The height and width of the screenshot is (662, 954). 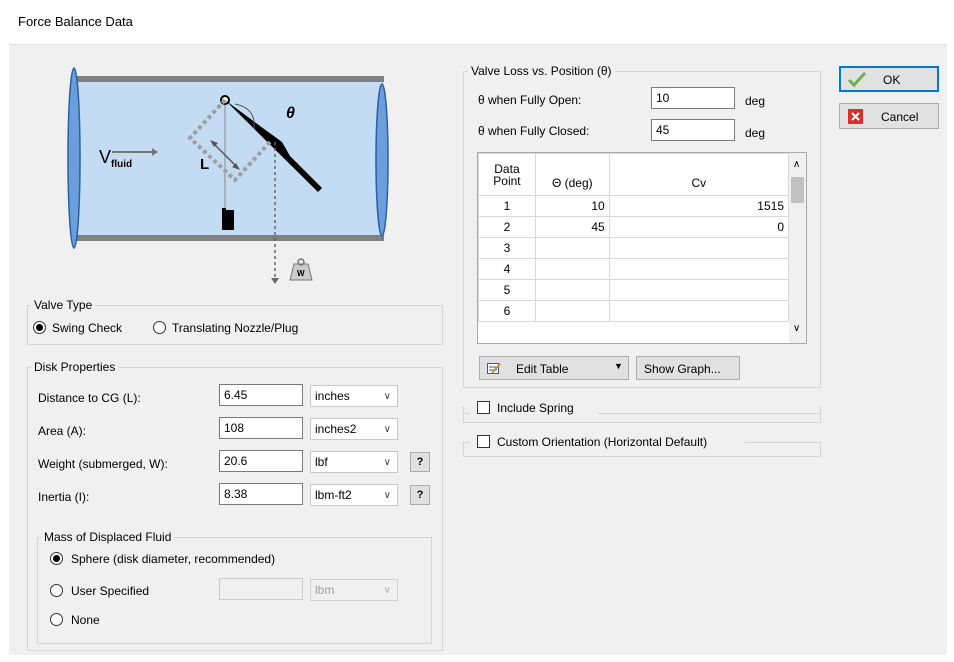 I want to click on edit-table-icon, so click(x=494, y=368).